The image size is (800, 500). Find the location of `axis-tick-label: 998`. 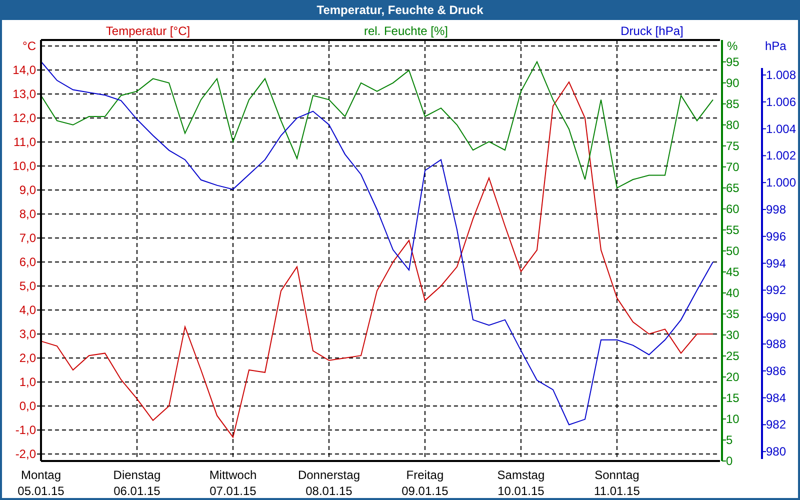

axis-tick-label: 998 is located at coordinates (776, 209).